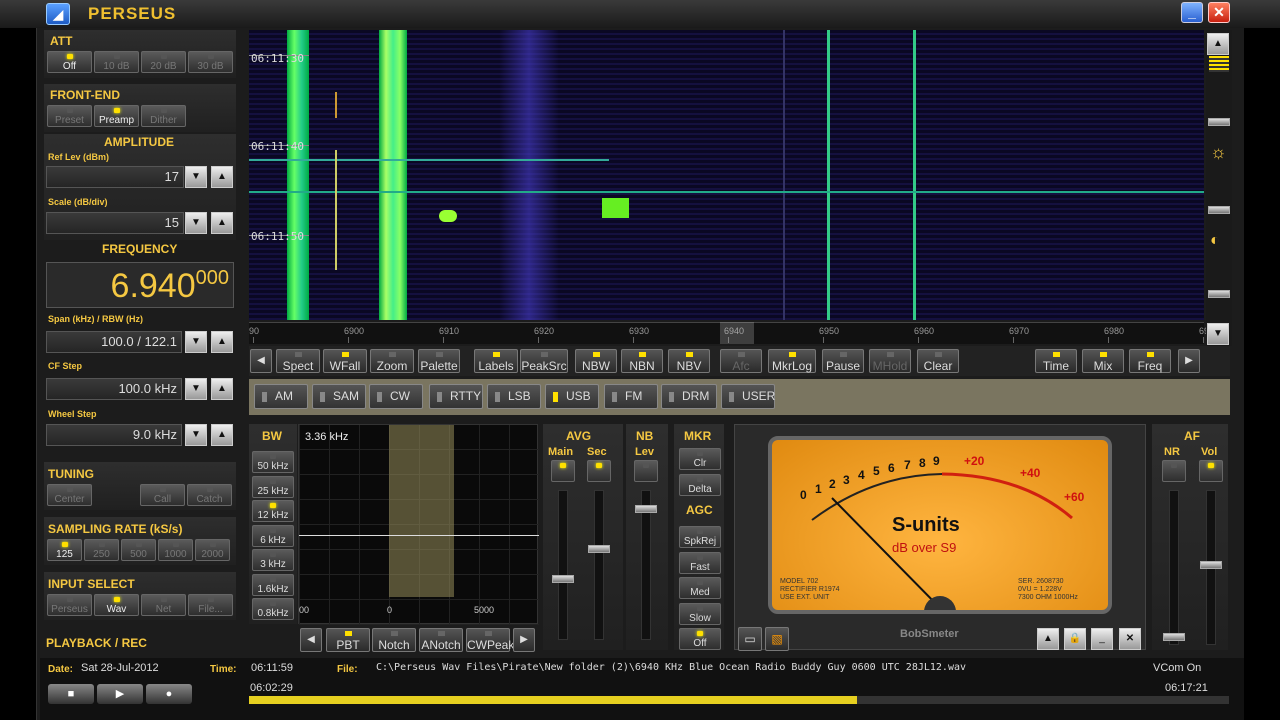 The width and height of the screenshot is (1280, 720). Describe the element at coordinates (140, 285) in the screenshot. I see `frequency-display: 6.940000` at that location.